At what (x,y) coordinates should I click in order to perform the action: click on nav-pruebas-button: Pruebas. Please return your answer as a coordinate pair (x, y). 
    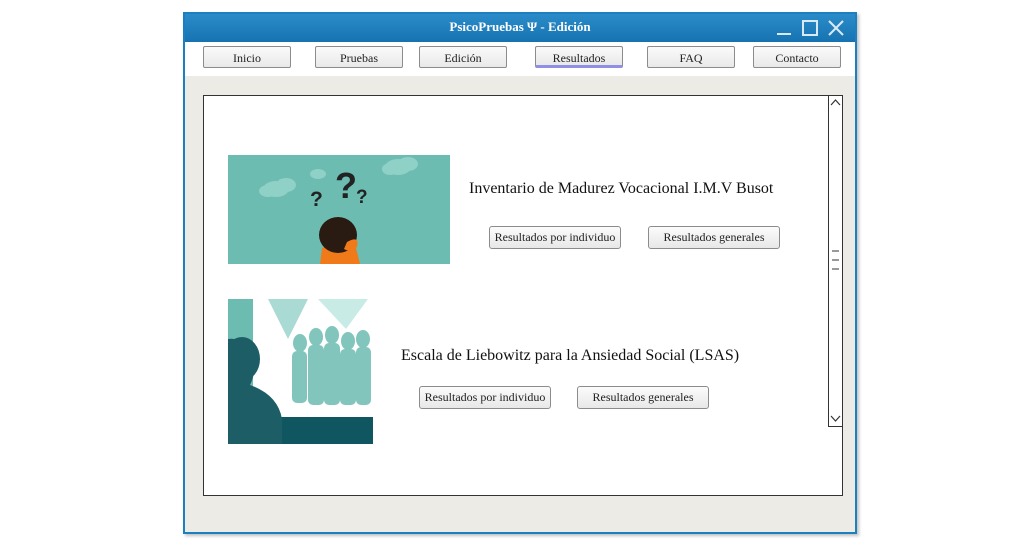
    Looking at the image, I should click on (359, 57).